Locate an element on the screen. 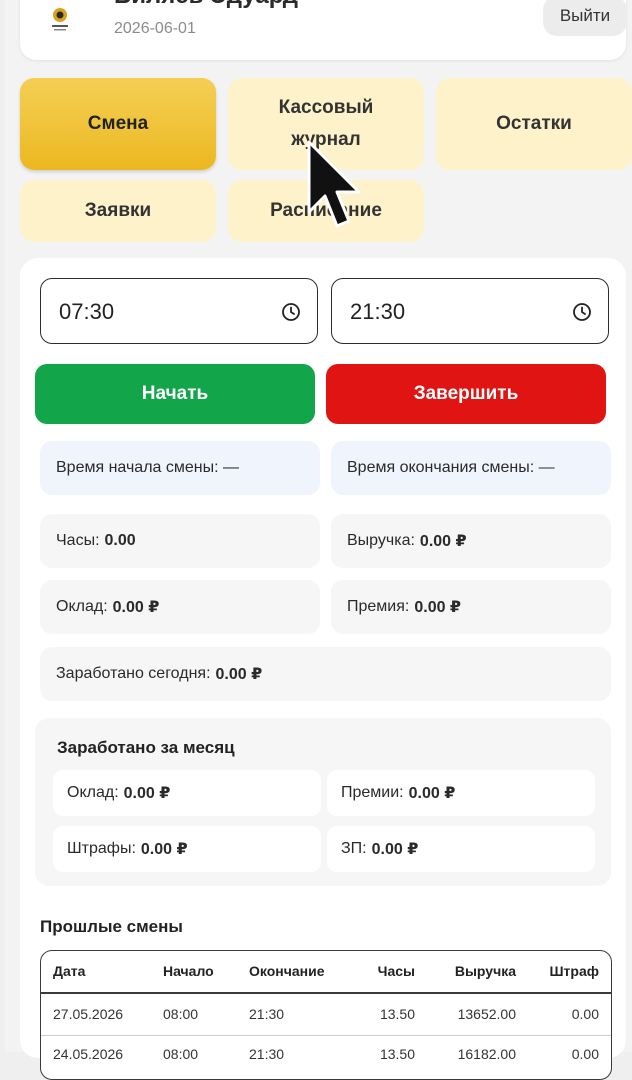  header-date: 2026-06-01 is located at coordinates (155, 28).